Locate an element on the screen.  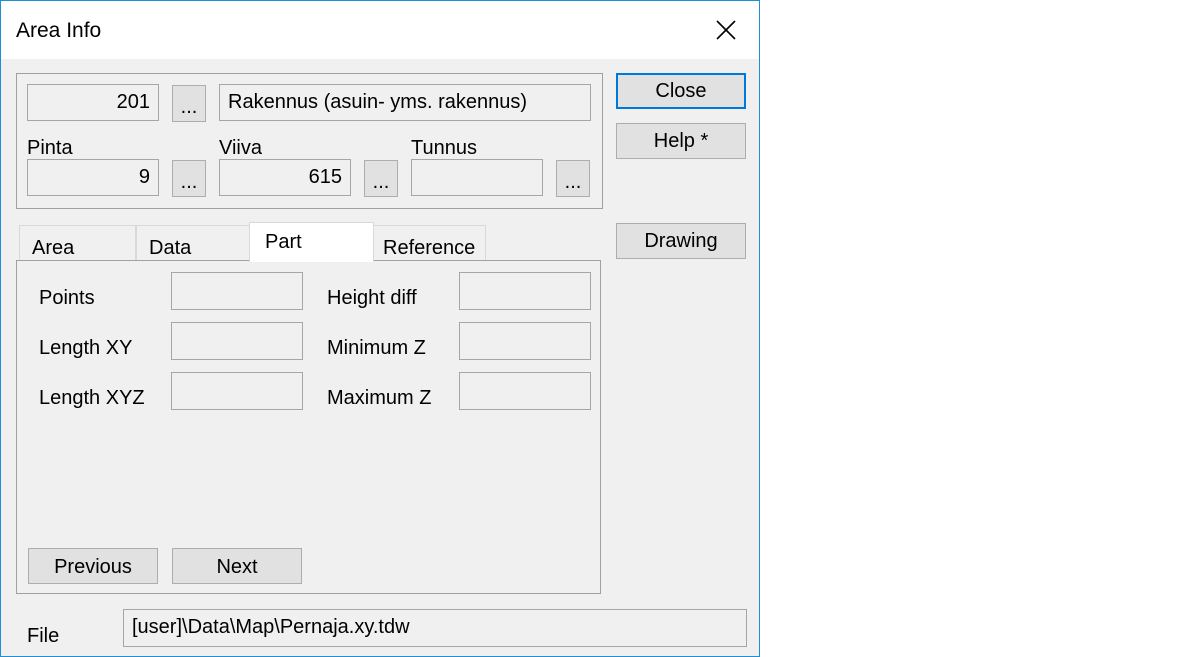
tunnus-label: Tunnus is located at coordinates (444, 148).